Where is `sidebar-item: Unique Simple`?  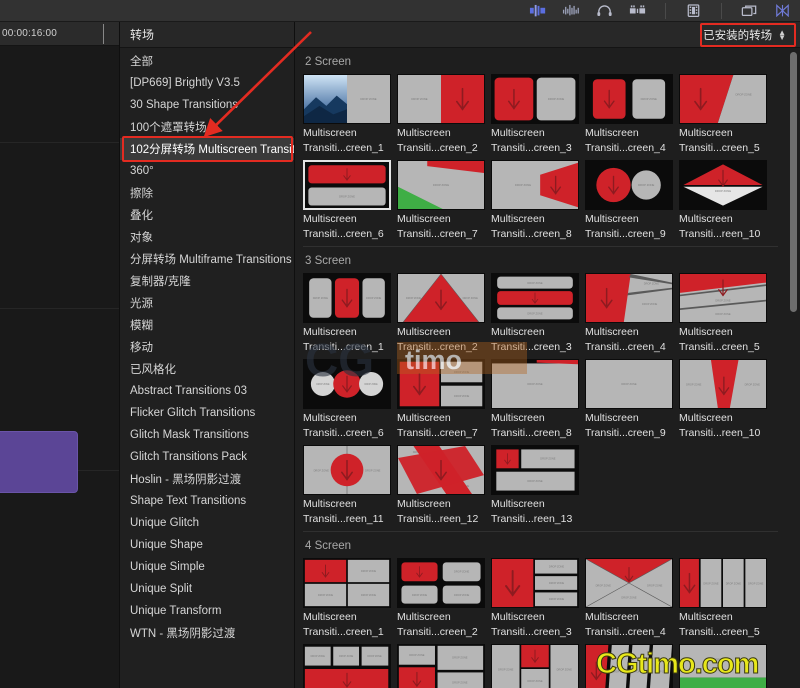
sidebar-item: Unique Simple is located at coordinates (207, 567).